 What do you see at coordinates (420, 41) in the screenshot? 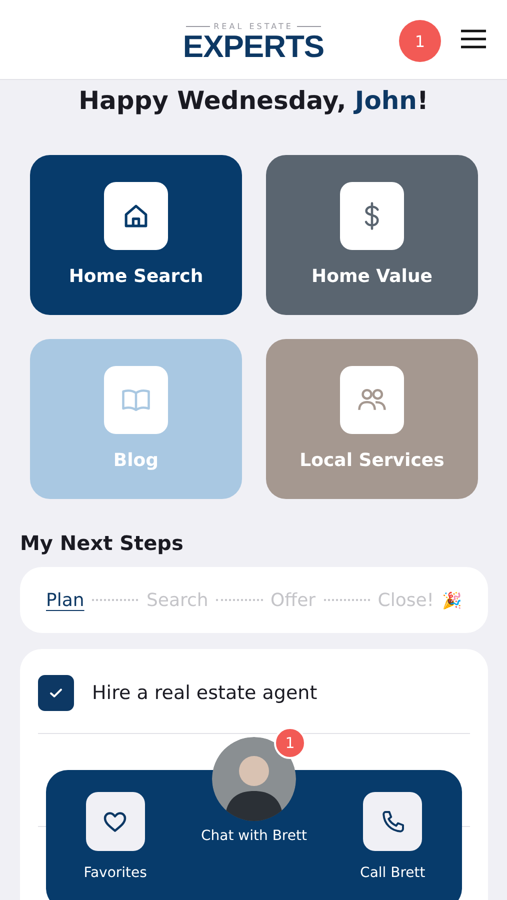
I see `notification-badge: 1` at bounding box center [420, 41].